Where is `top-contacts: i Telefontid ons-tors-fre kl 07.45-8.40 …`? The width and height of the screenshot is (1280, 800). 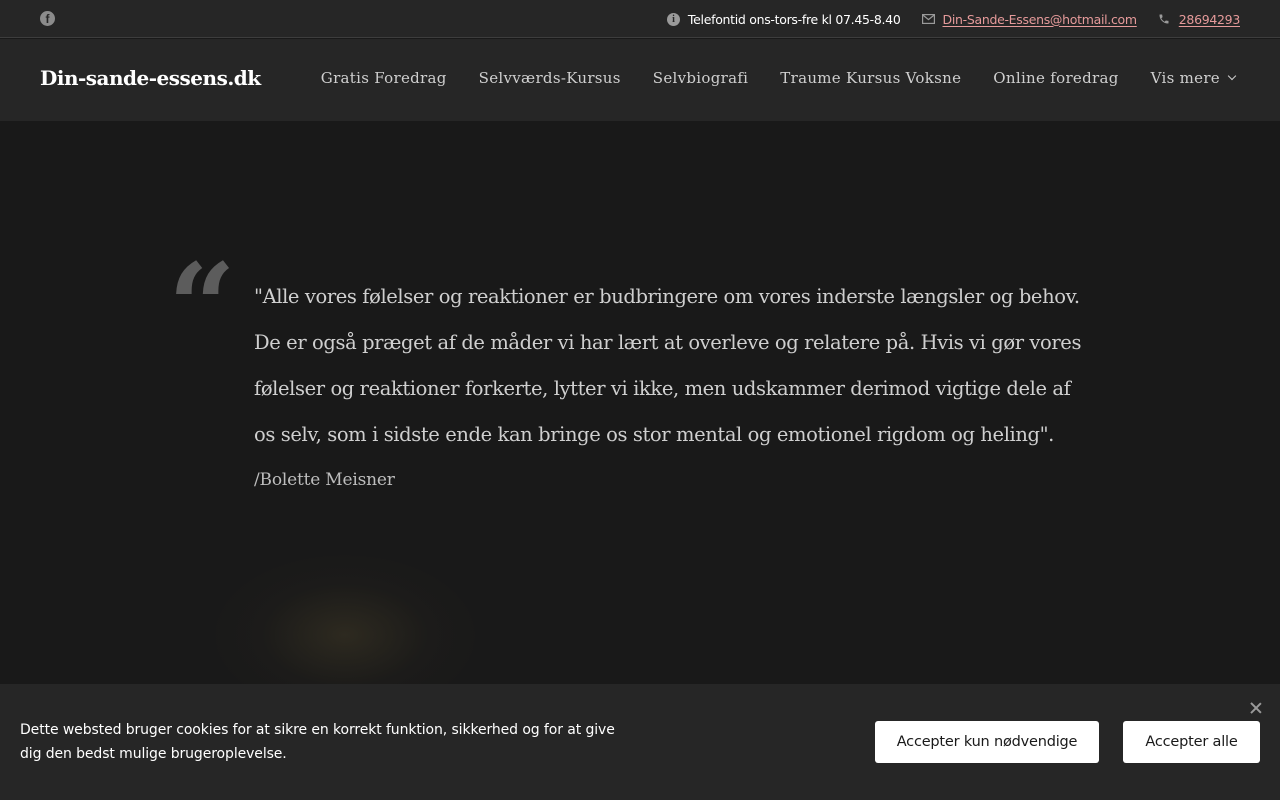 top-contacts: i Telefontid ons-tors-fre kl 07.45-8.40 … is located at coordinates (943, 19).